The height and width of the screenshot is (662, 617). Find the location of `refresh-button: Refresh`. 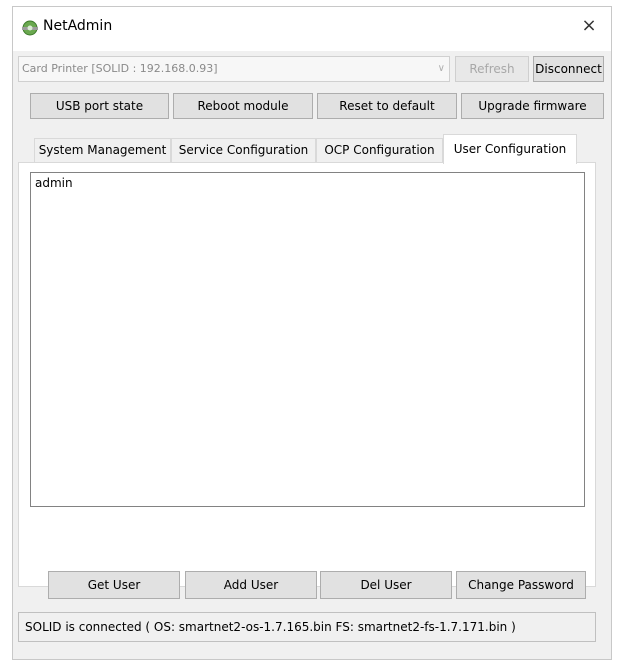

refresh-button: Refresh is located at coordinates (492, 69).